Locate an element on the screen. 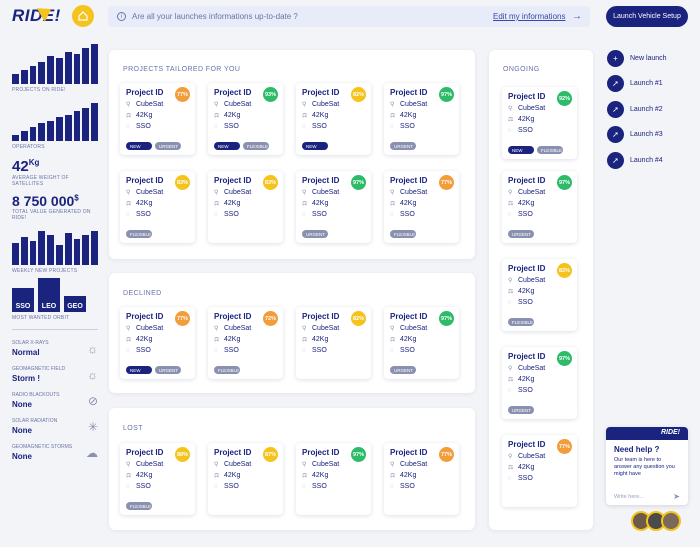 This screenshot has width=700, height=547. launch-item-4: ➚ Launch #4 is located at coordinates (635, 160).